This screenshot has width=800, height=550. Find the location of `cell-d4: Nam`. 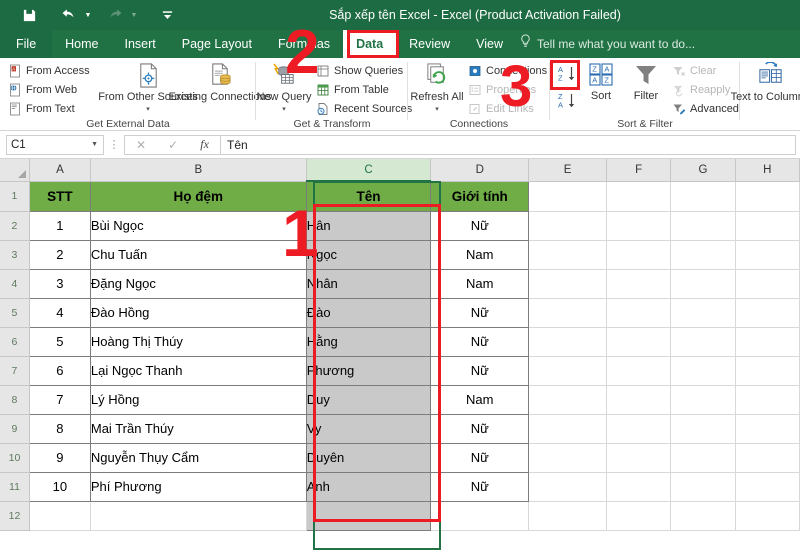

cell-d4: Nam is located at coordinates (480, 283).